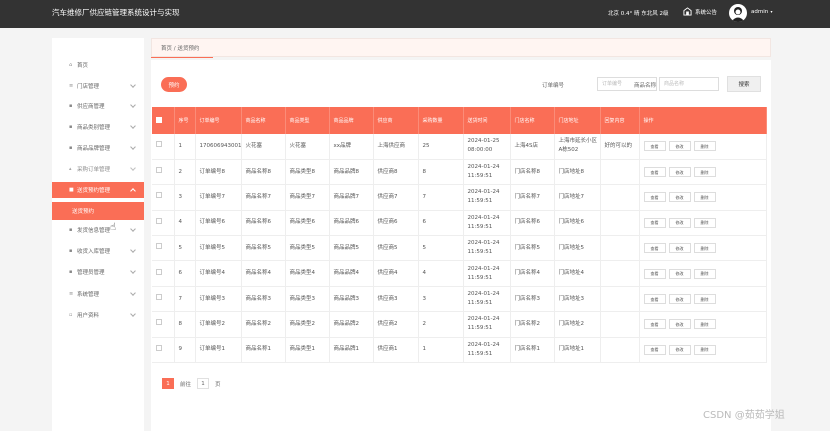  Describe the element at coordinates (88, 295) in the screenshot. I see `sidebar-item-label: 系统管理` at that location.